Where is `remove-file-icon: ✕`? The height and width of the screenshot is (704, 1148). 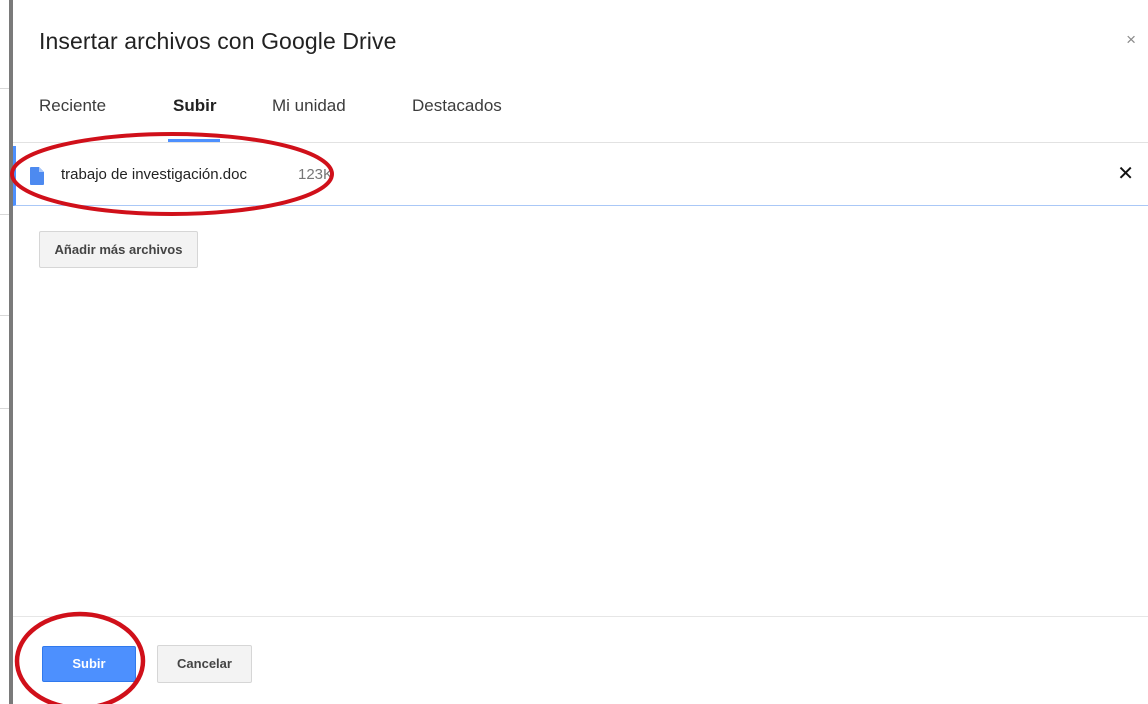 remove-file-icon: ✕ is located at coordinates (1125, 174).